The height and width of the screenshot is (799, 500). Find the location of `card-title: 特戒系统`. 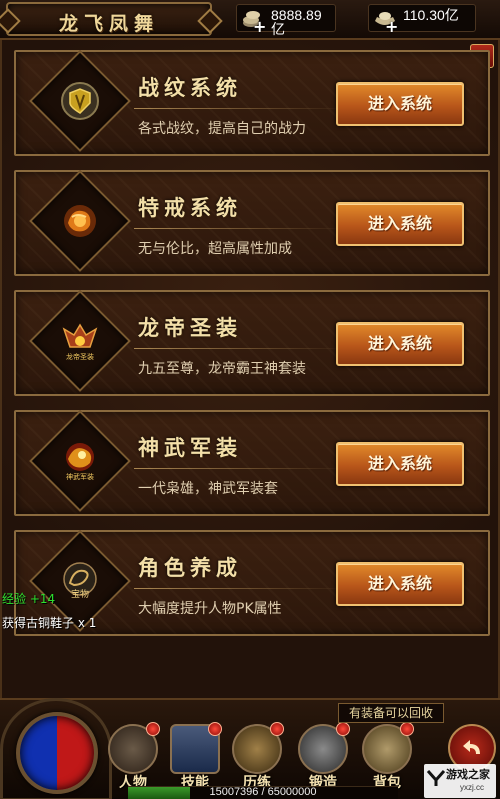

card-title: 特戒系统 is located at coordinates (190, 207).